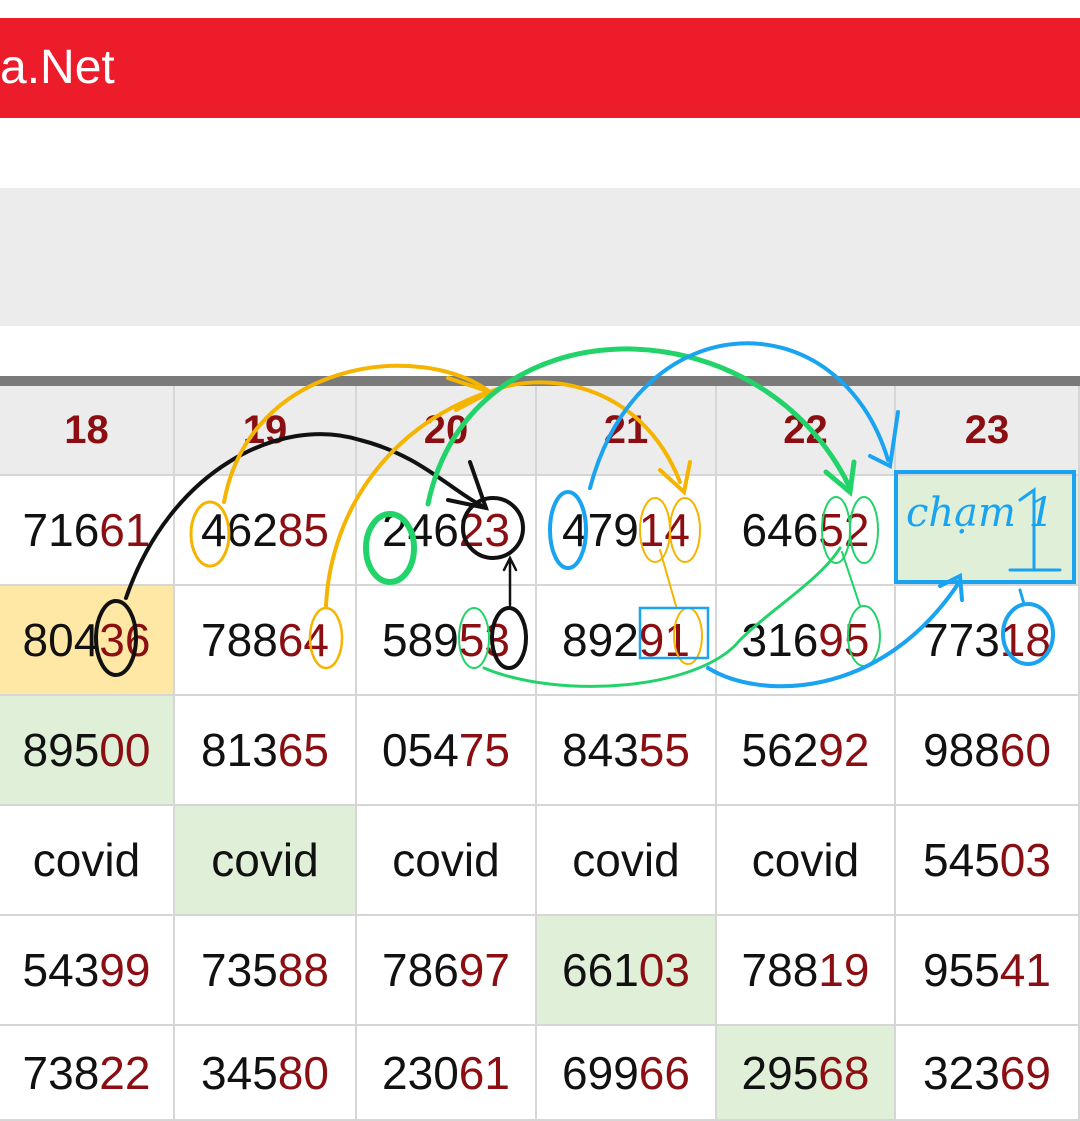 This screenshot has height=1121, width=1080. What do you see at coordinates (125, 640) in the screenshot?
I see `number-last-two-digits: 36` at bounding box center [125, 640].